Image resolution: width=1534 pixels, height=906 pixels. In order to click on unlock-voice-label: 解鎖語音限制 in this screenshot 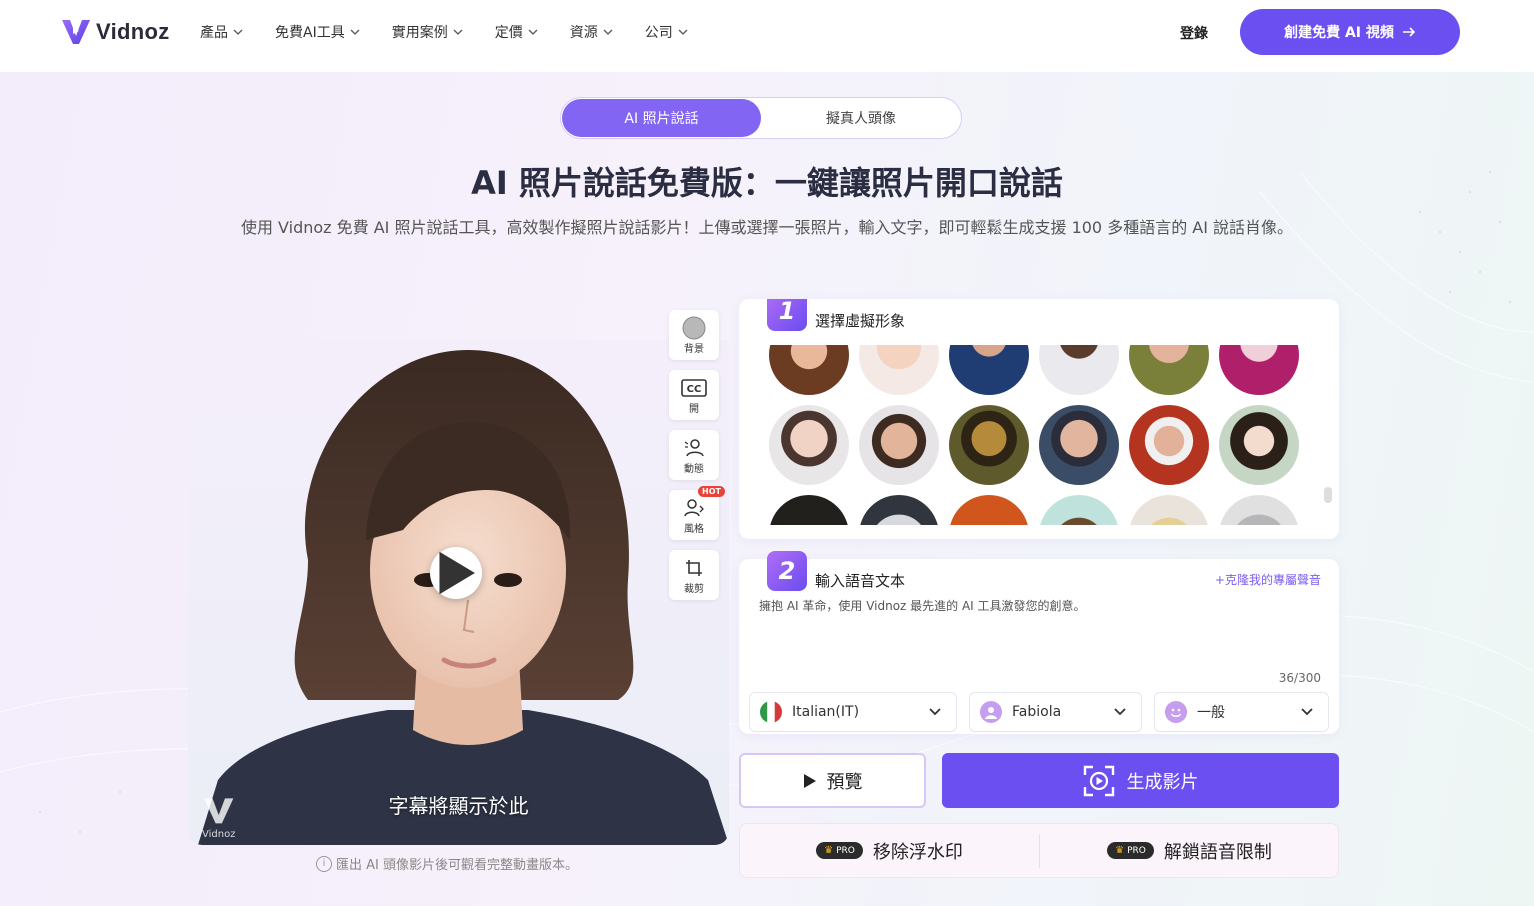, I will do `click(1217, 852)`.